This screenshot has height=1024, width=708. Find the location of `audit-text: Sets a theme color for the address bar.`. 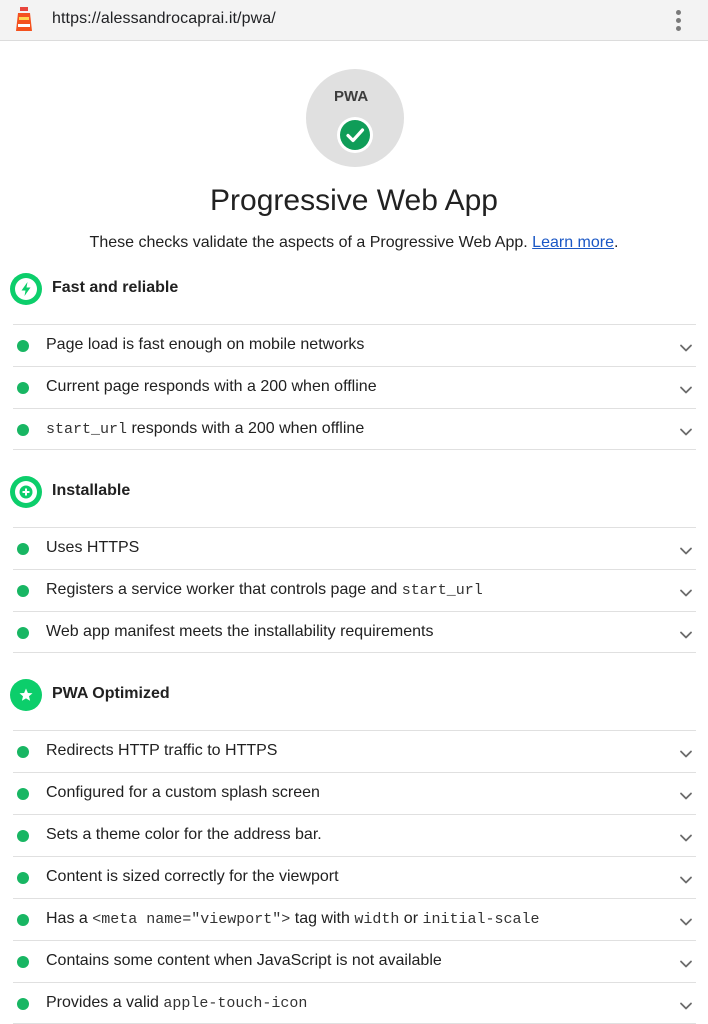

audit-text: Sets a theme color for the address bar. is located at coordinates (184, 834).